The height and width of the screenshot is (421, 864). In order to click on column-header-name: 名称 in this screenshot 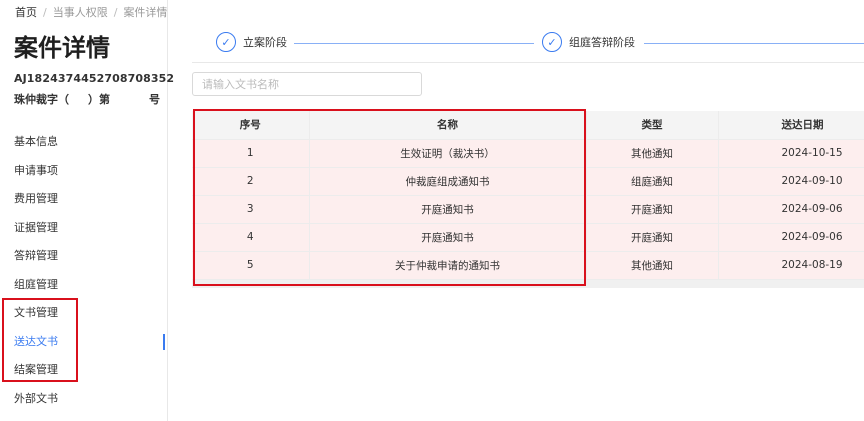, I will do `click(448, 125)`.